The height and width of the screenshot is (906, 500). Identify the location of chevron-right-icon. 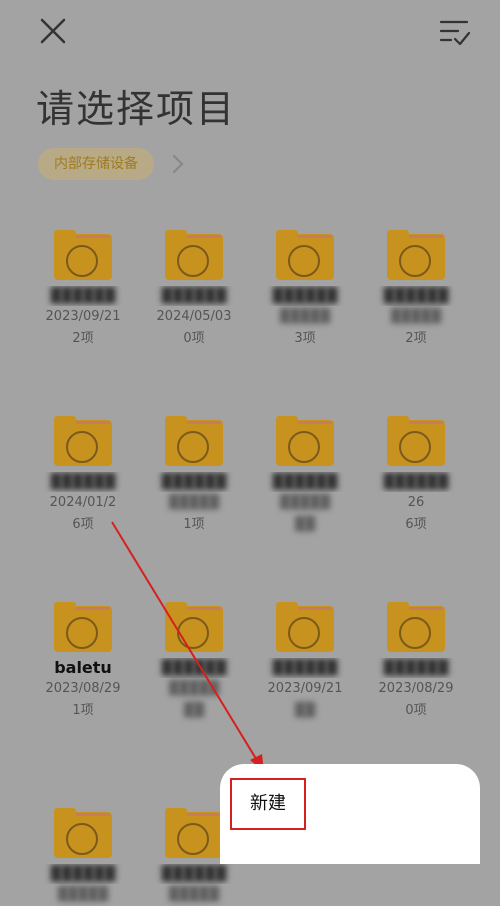
(178, 164).